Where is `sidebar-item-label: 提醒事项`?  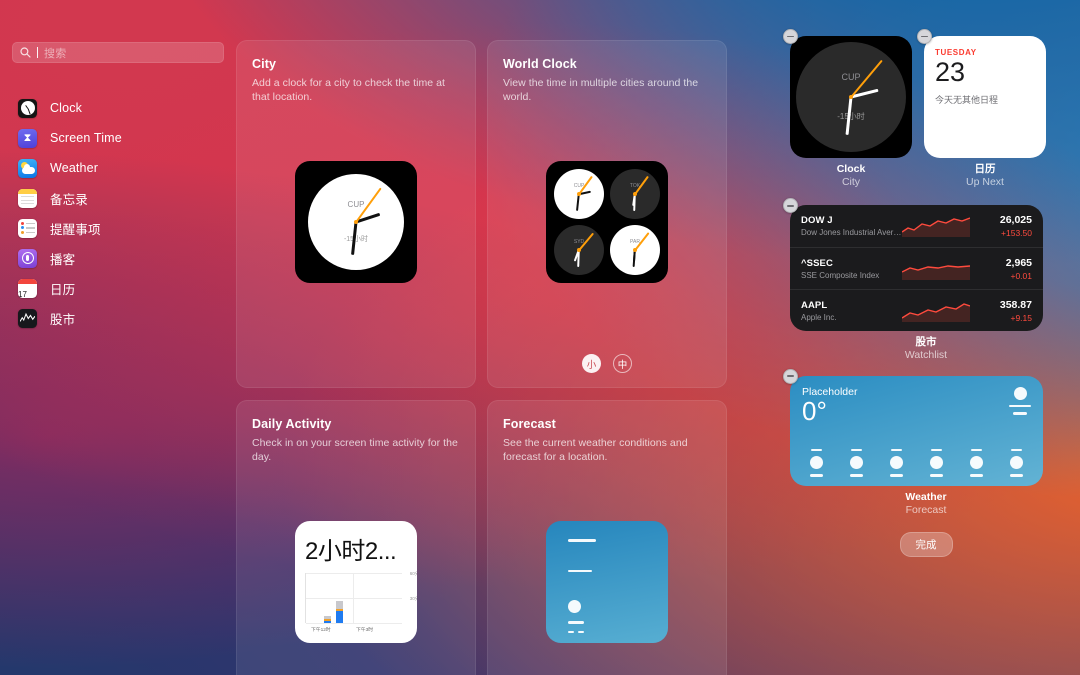
sidebar-item-label: 提醒事项 is located at coordinates (75, 229).